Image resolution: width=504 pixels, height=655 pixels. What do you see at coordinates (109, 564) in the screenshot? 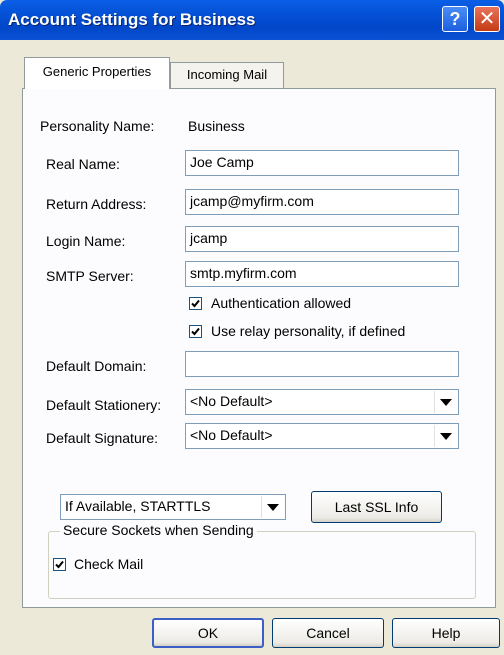
I see `check-mail-label: Check Mail` at bounding box center [109, 564].